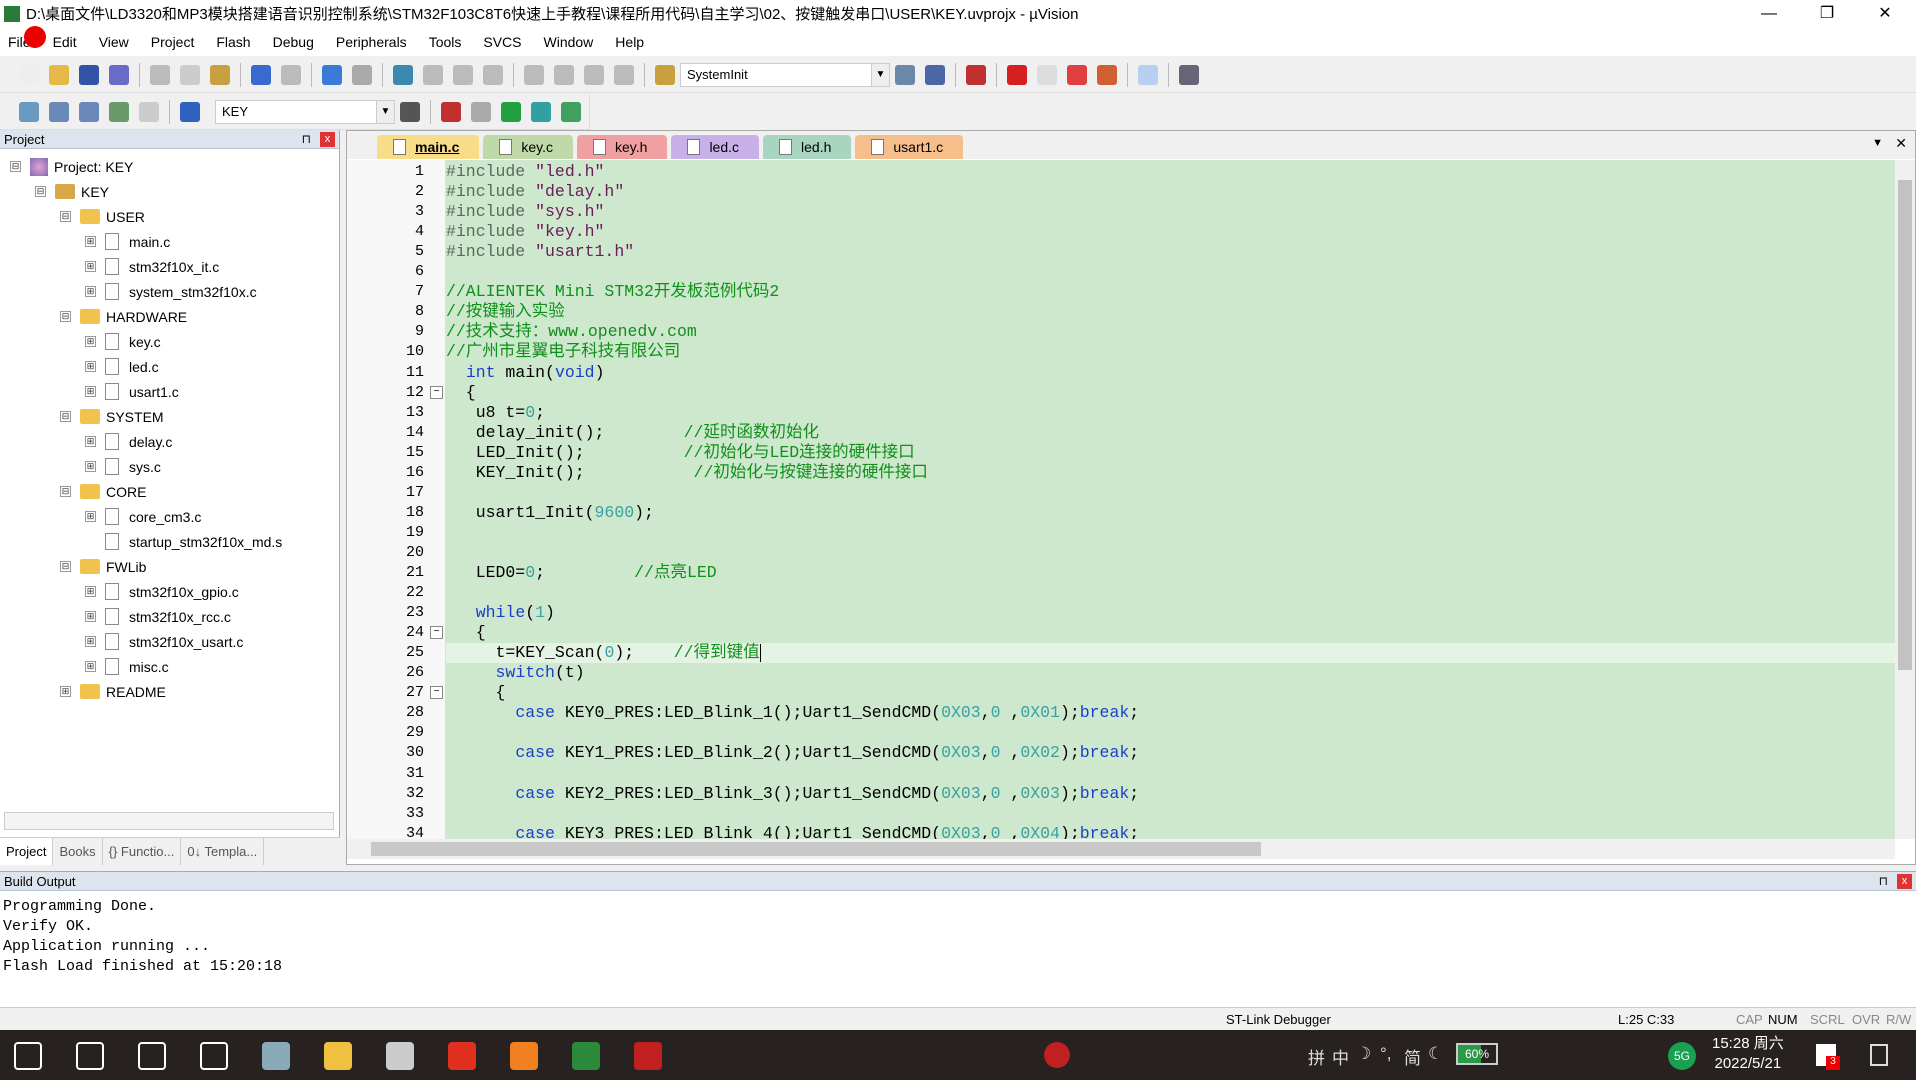  What do you see at coordinates (1316, 1056) in the screenshot?
I see `tray-ime-icon: 拼` at bounding box center [1316, 1056].